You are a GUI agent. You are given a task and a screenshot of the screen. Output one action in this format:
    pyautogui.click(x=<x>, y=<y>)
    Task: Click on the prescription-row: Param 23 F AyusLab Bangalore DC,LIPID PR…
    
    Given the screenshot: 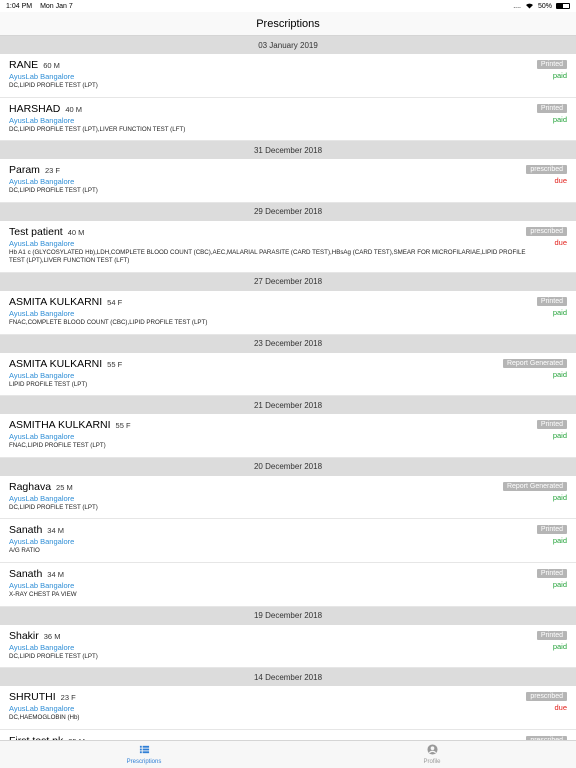 What is the action you would take?
    pyautogui.click(x=288, y=181)
    